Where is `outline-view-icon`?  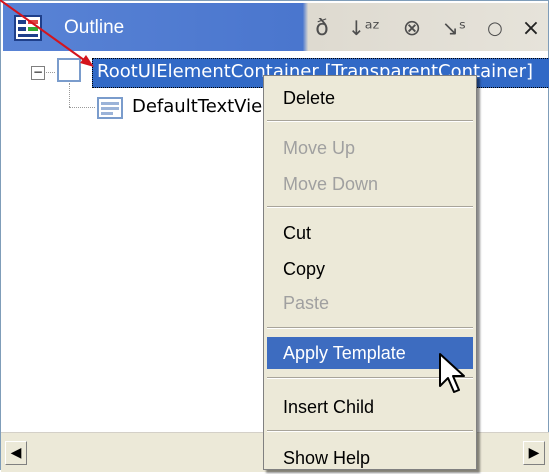 outline-view-icon is located at coordinates (28, 28).